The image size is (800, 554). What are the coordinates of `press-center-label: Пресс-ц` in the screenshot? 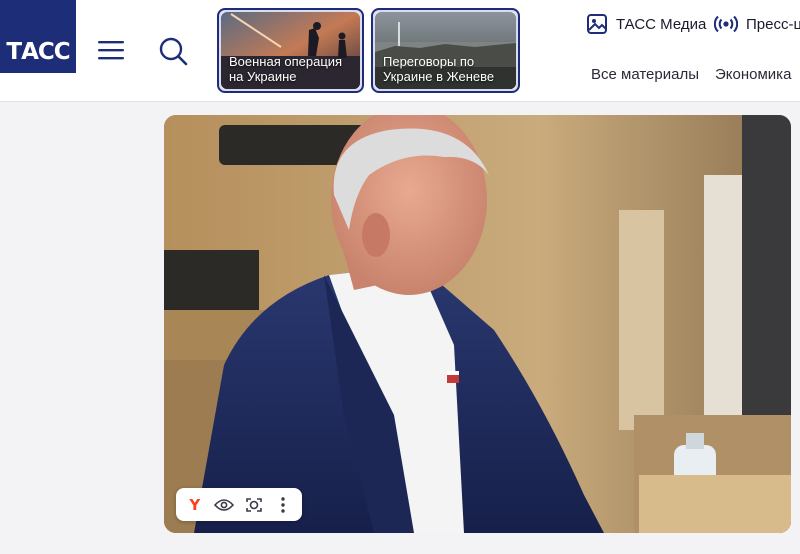 It's located at (773, 24).